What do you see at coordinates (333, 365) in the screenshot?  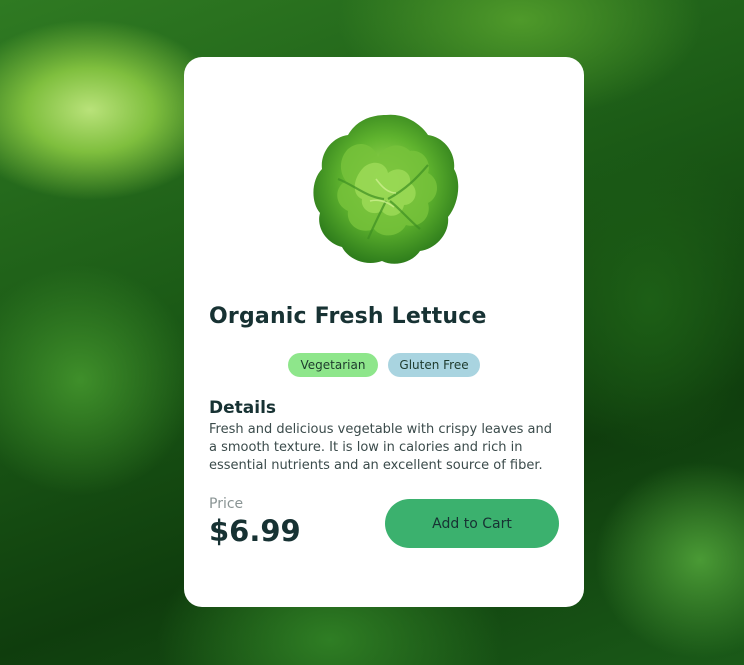 I see `tag-vegetarian: Vegetarian` at bounding box center [333, 365].